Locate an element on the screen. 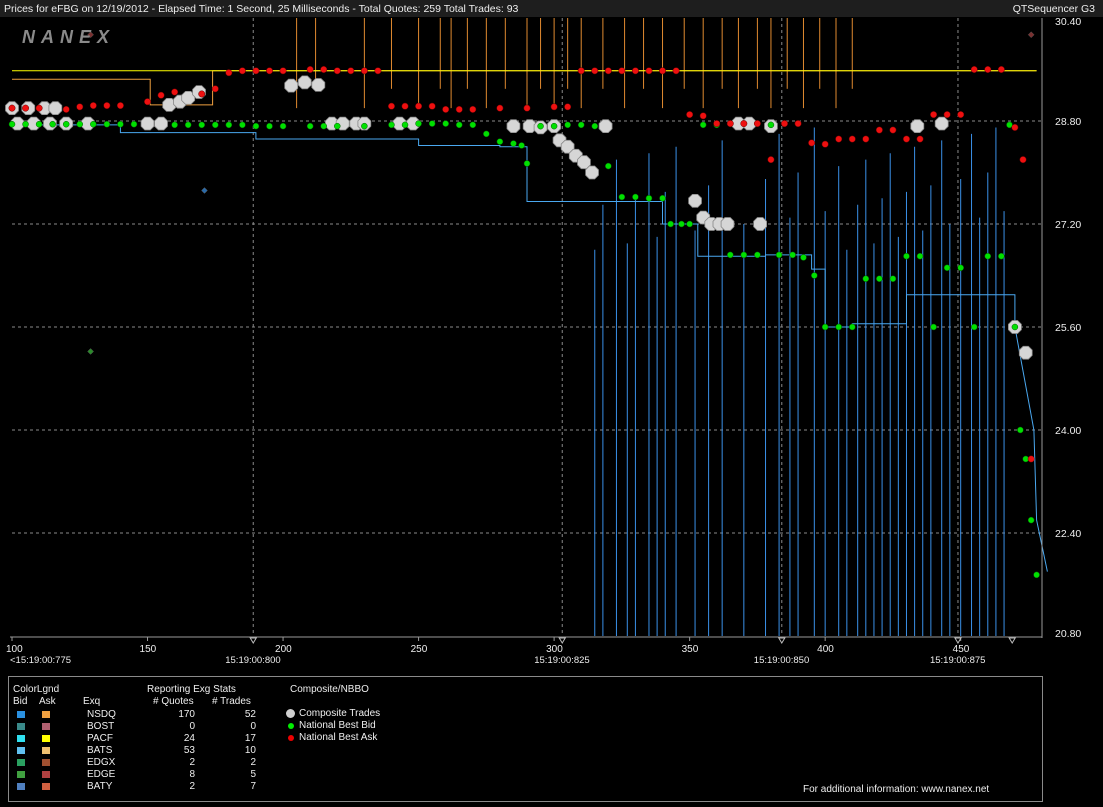 The width and height of the screenshot is (1103, 807). legend-row: EDGX 2 2 is located at coordinates (144, 763).